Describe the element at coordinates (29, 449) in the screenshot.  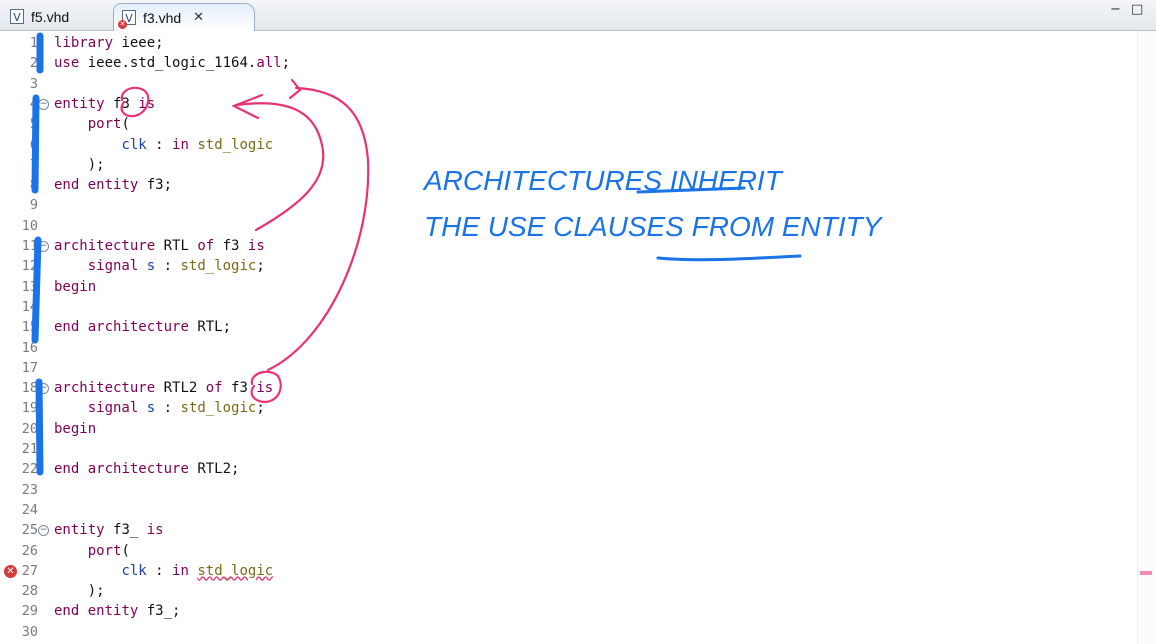
I see `line-number: 21` at that location.